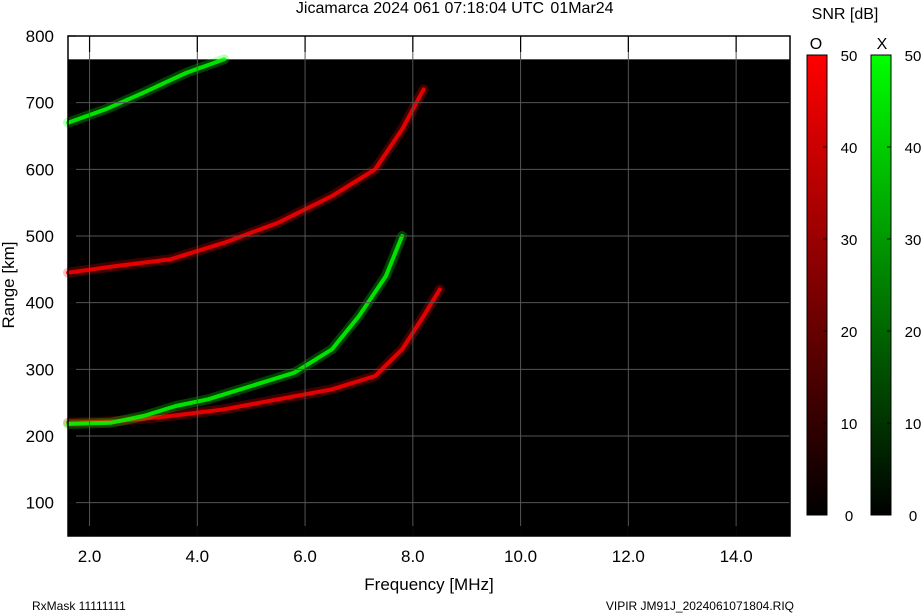  What do you see at coordinates (520, 556) in the screenshot?
I see `x-tick-label: 10.0` at bounding box center [520, 556].